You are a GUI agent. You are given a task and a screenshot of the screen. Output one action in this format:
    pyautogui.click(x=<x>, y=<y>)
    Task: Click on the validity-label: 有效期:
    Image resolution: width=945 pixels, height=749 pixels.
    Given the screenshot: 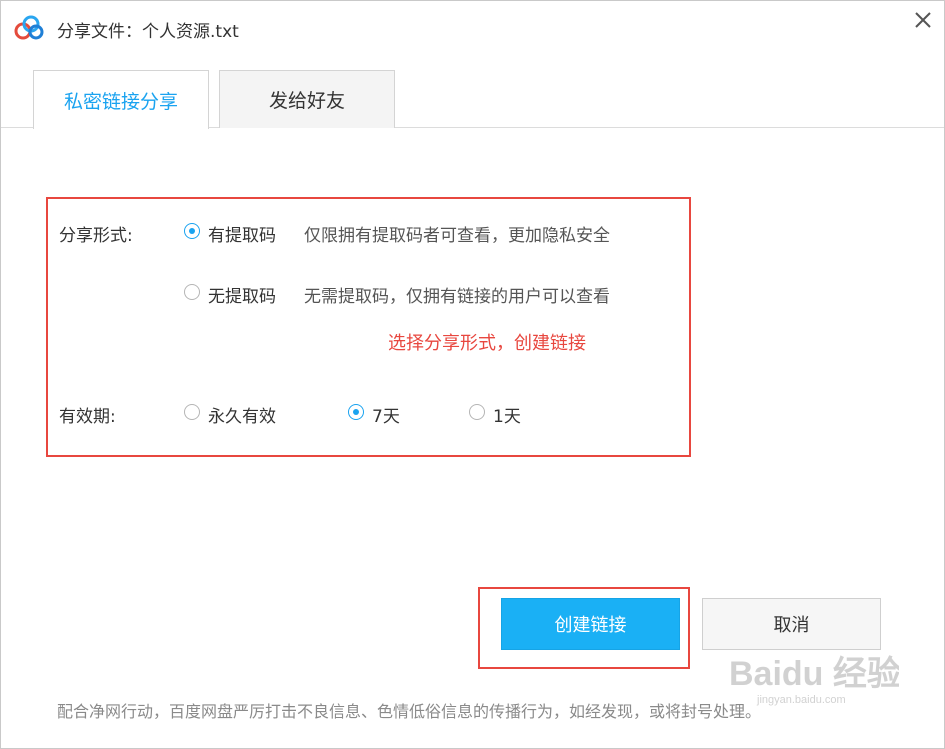 What is the action you would take?
    pyautogui.click(x=87, y=417)
    